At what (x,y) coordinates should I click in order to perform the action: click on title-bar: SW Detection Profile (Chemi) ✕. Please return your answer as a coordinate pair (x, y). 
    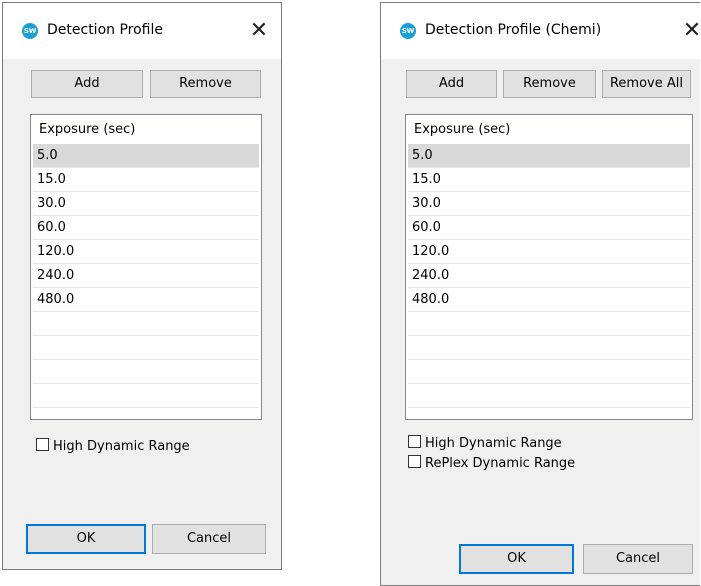
    Looking at the image, I should click on (541, 31).